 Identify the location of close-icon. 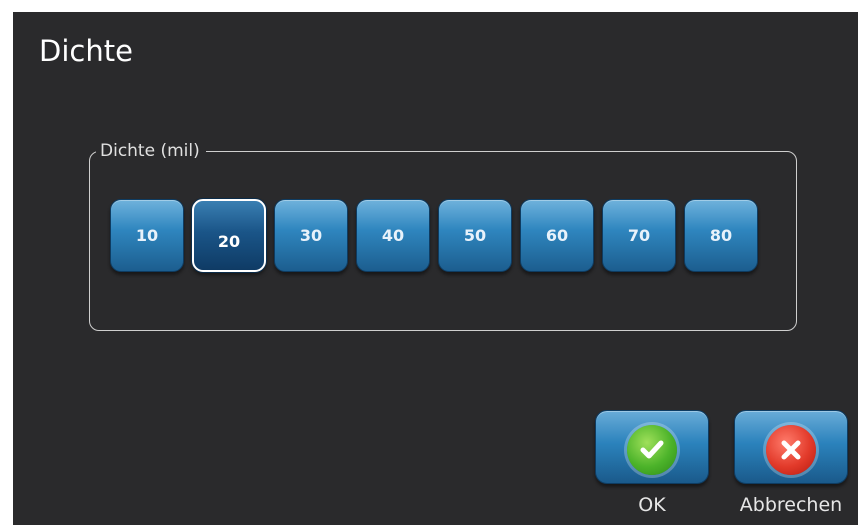
(791, 450).